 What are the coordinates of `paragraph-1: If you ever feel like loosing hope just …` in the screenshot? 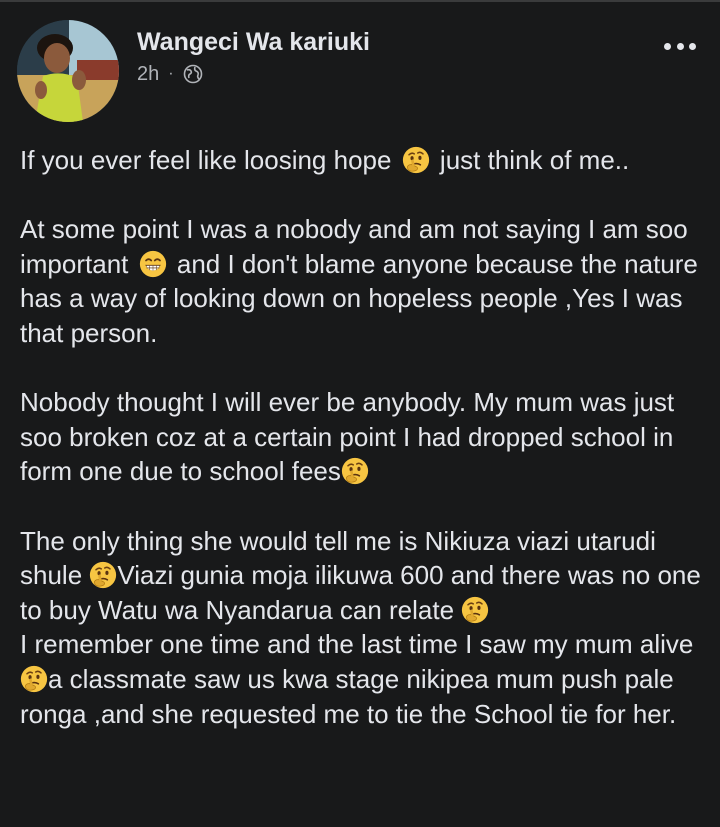 It's located at (365, 160).